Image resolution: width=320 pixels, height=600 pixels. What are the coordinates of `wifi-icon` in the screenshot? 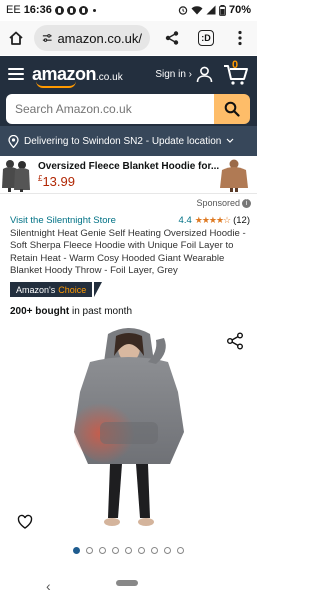 It's located at (197, 10).